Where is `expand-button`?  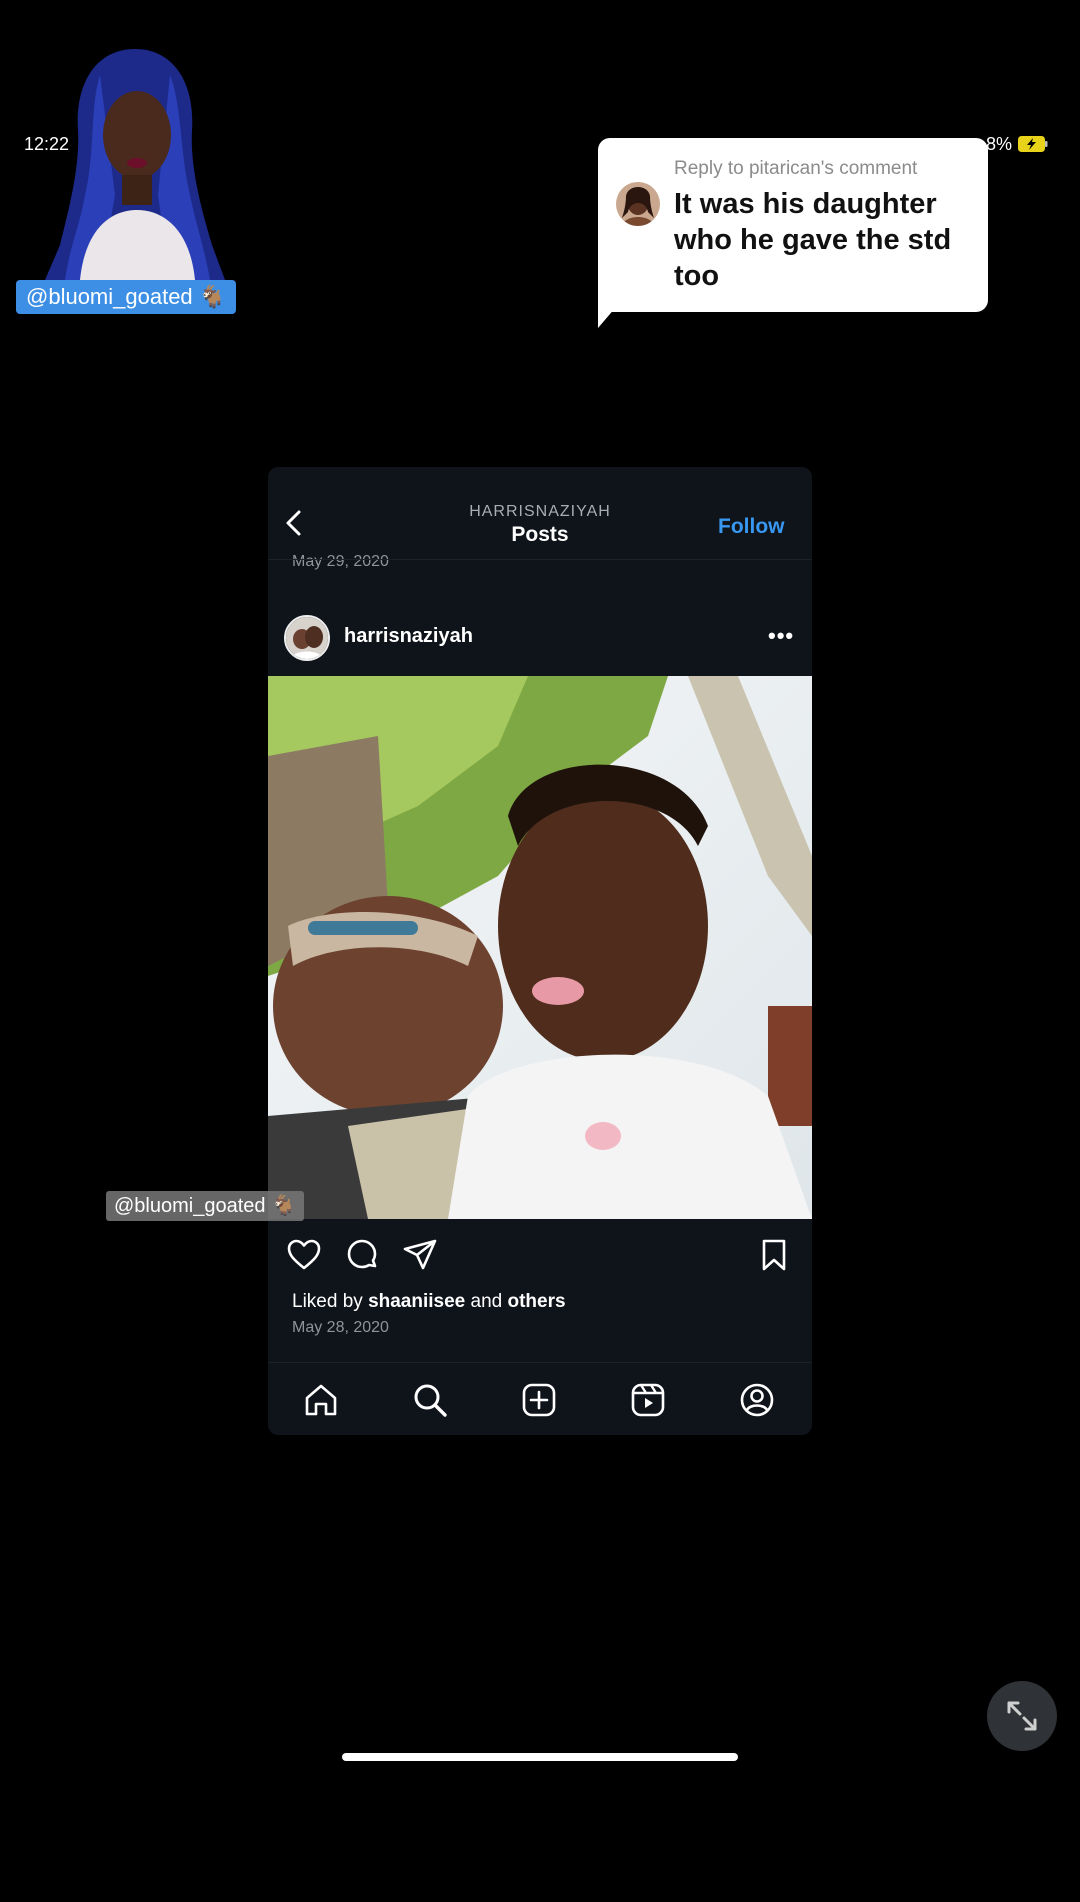
expand-button is located at coordinates (1022, 1716).